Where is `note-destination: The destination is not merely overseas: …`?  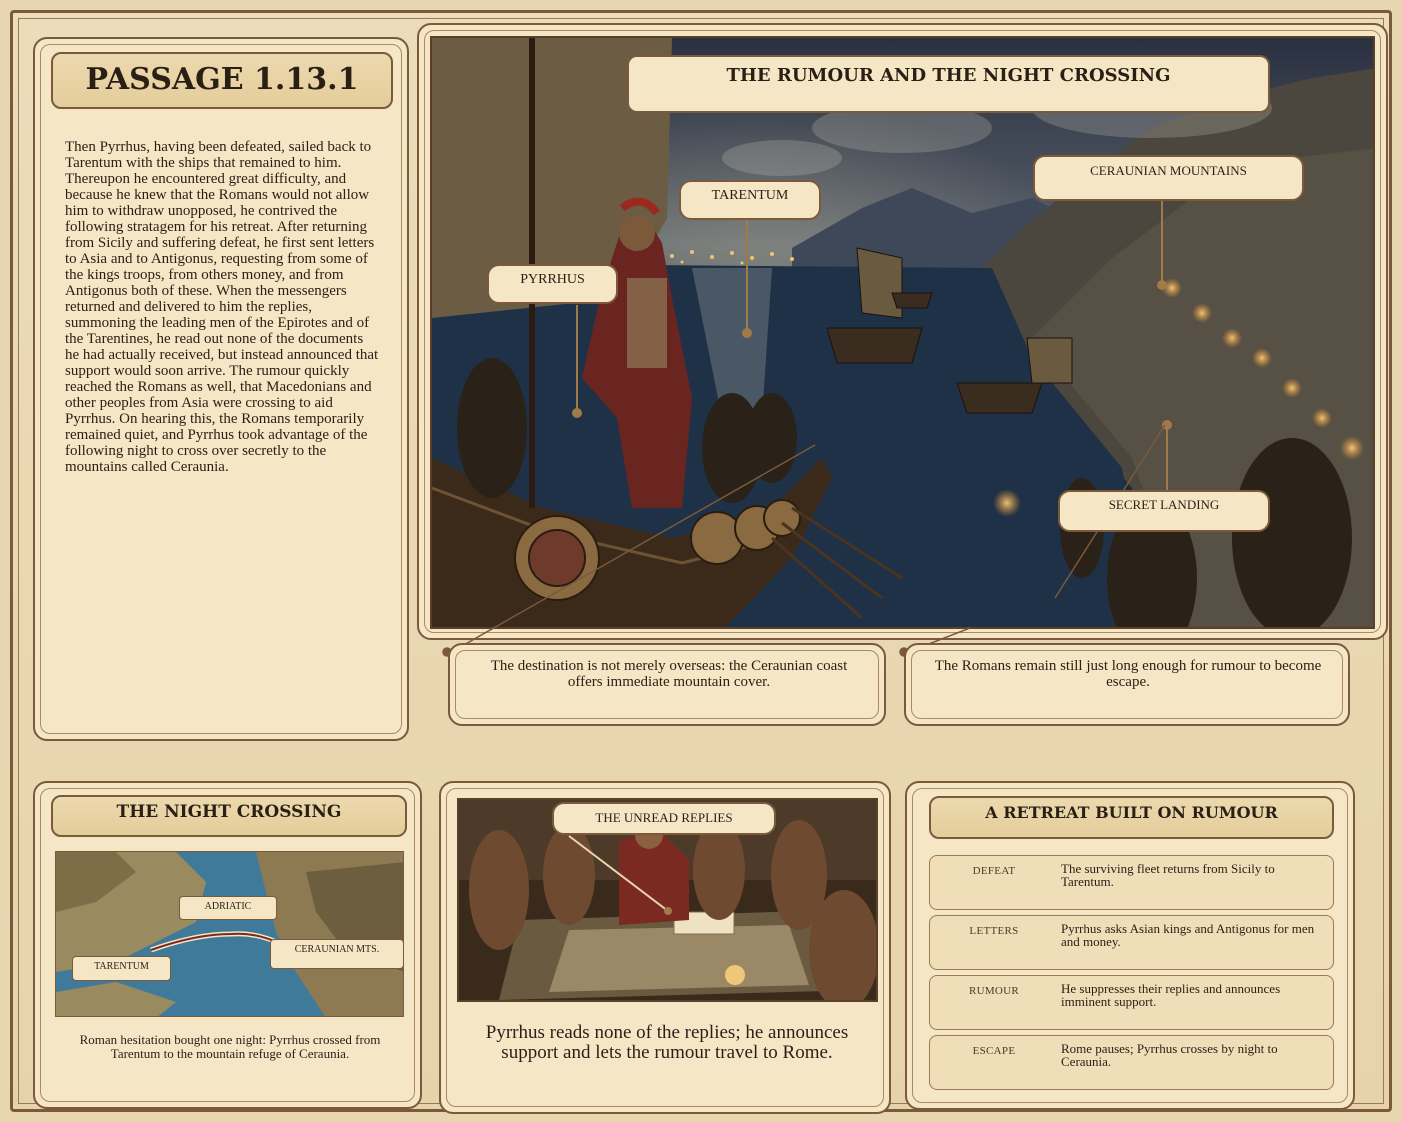
note-destination: The destination is not merely overseas: … is located at coordinates (669, 674).